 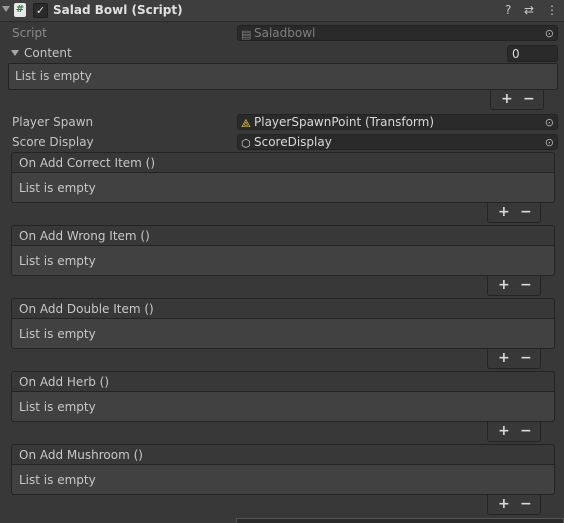 What do you see at coordinates (53, 122) in the screenshot?
I see `player-spawn-label: Player Spawn` at bounding box center [53, 122].